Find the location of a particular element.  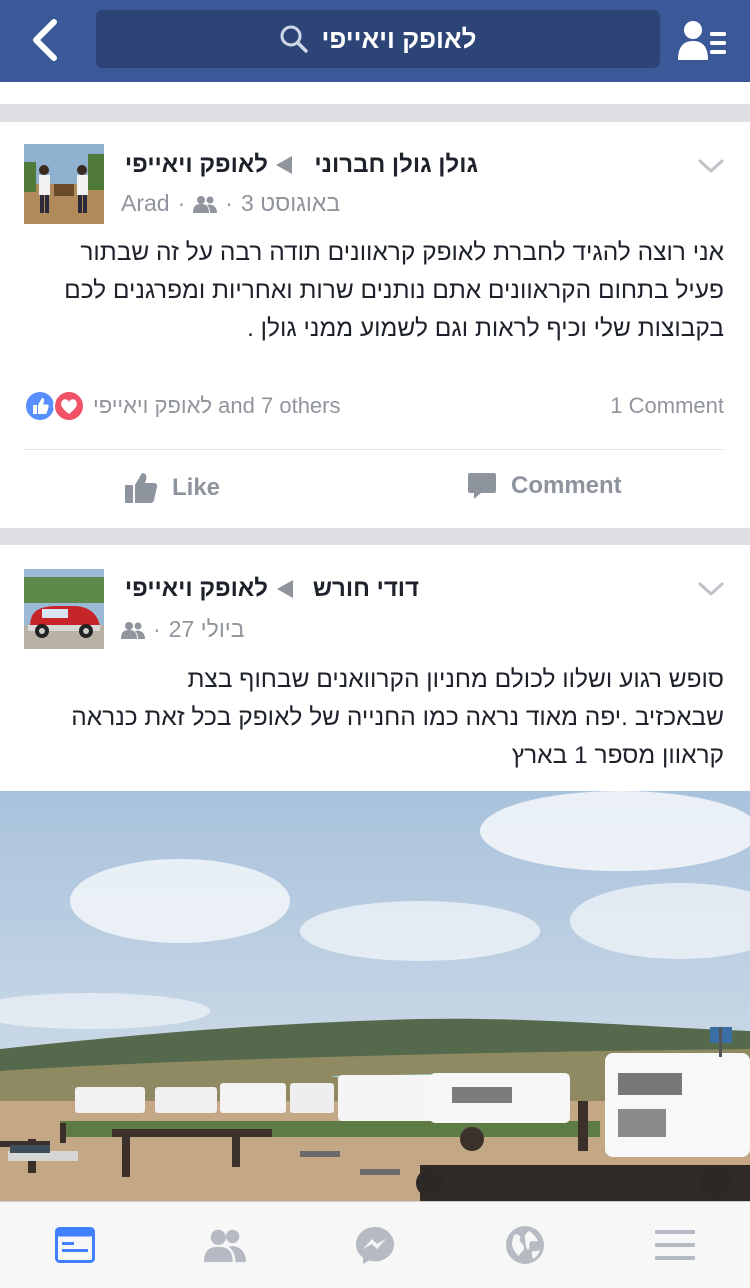

tab-messenger is located at coordinates (375, 1245).